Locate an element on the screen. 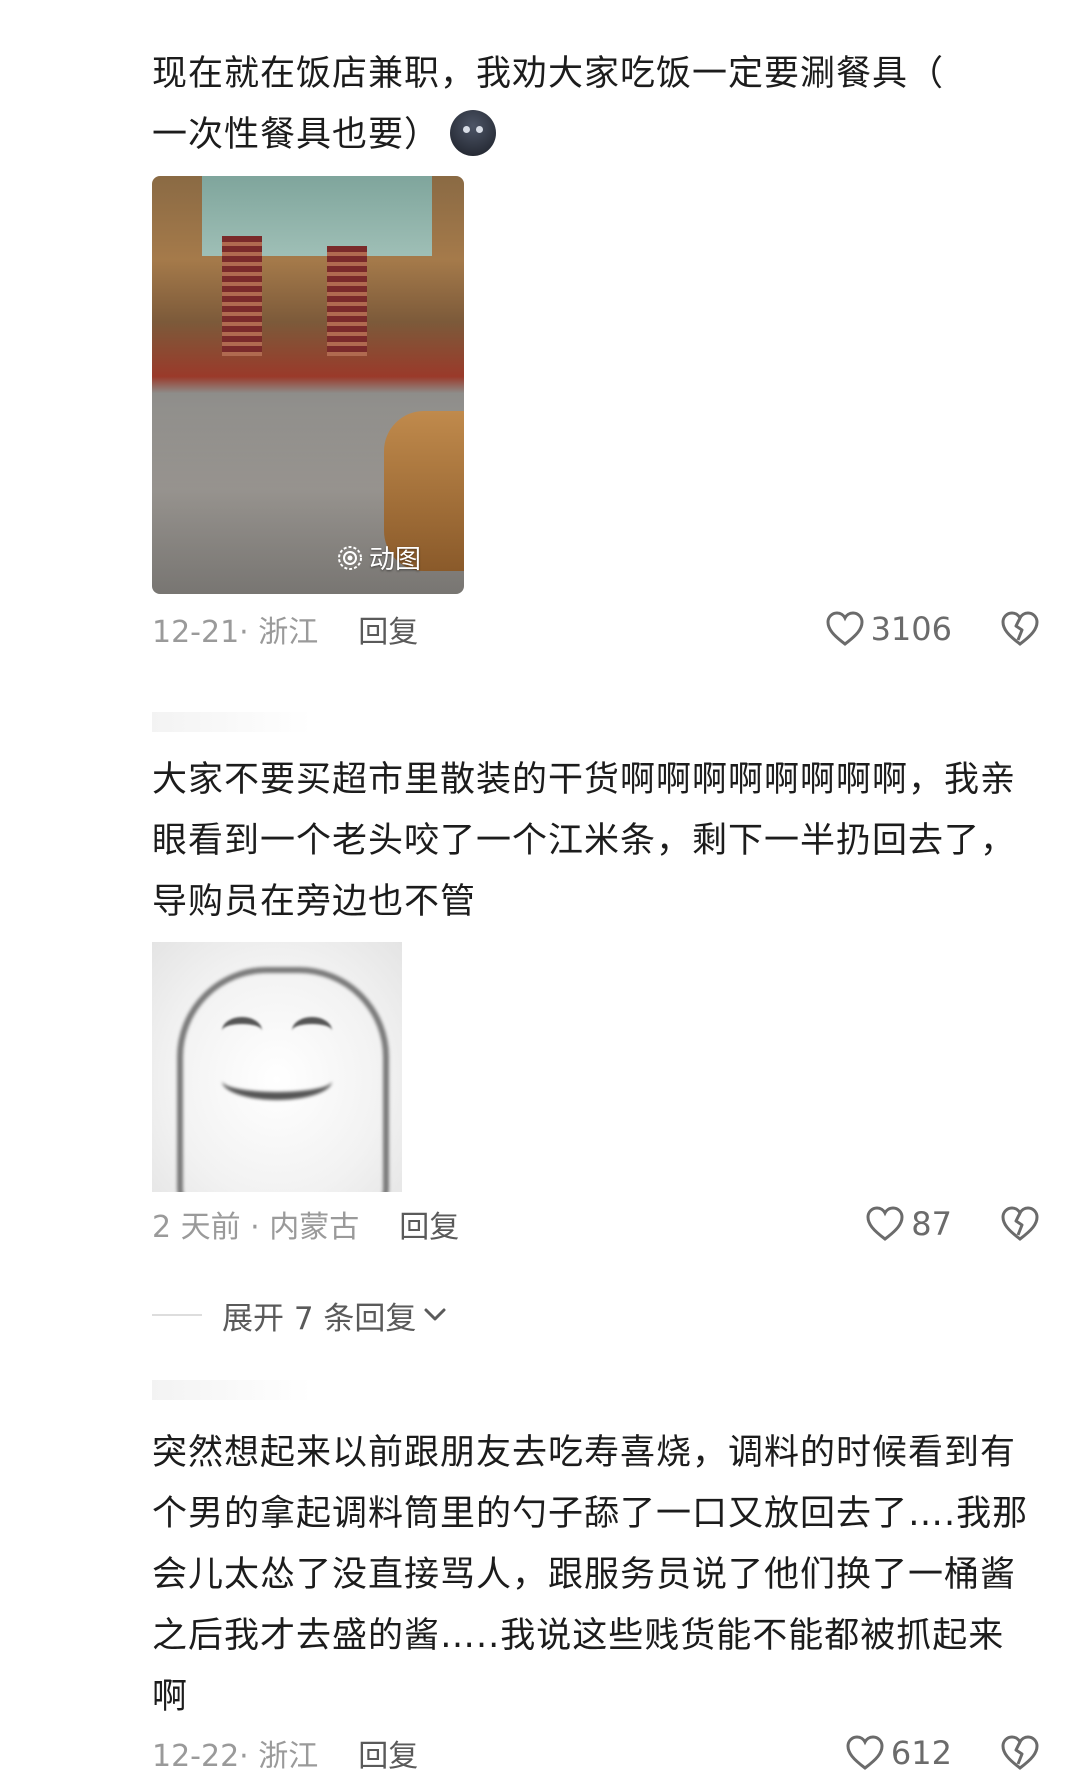  comment-line: 之后我才去盛的酱…..我说这些贱货能不能都被抓起来 is located at coordinates (578, 1636).